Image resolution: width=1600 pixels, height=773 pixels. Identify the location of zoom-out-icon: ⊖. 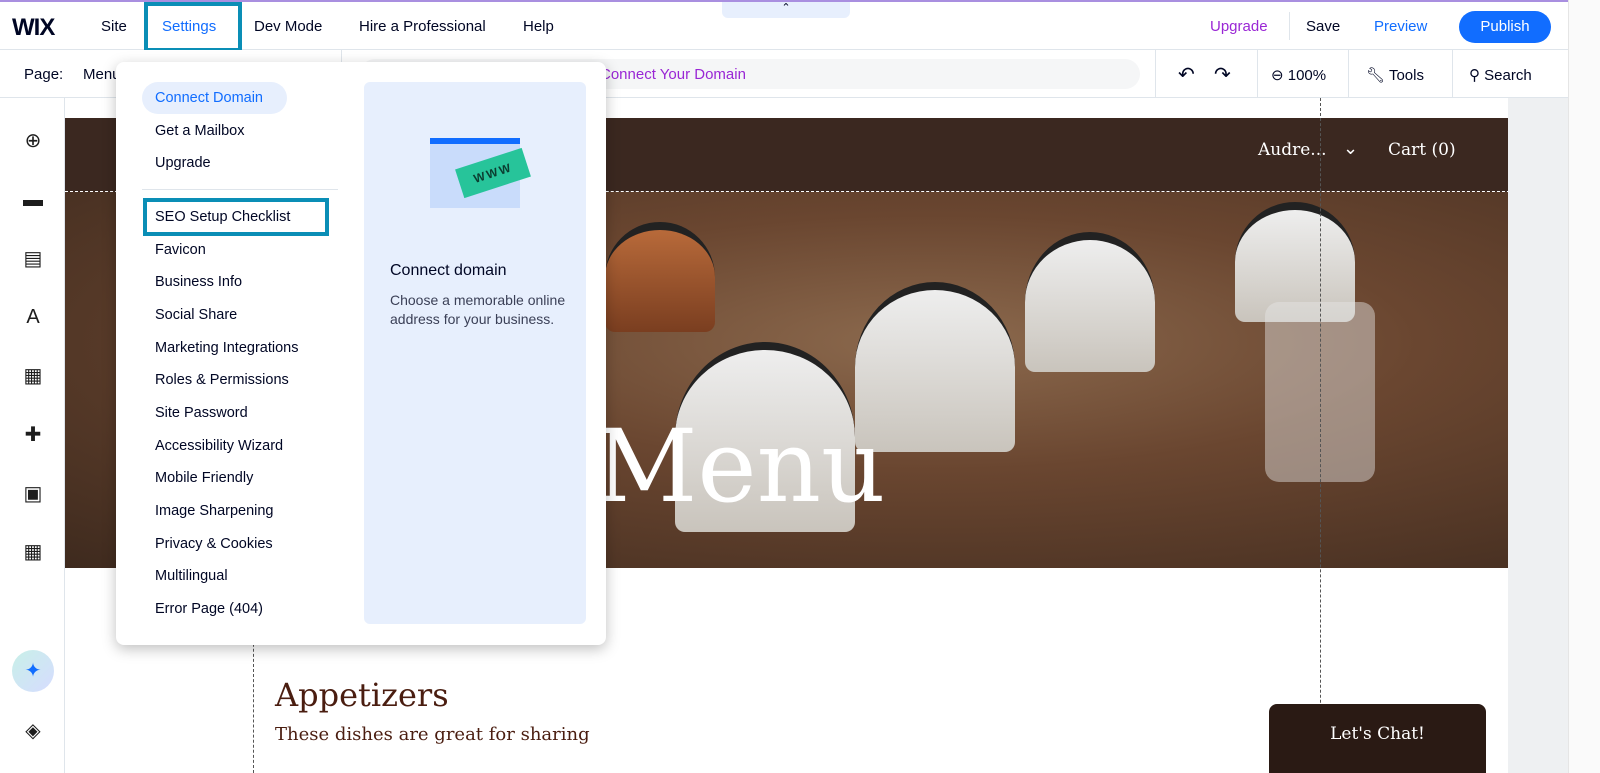
(1279, 75).